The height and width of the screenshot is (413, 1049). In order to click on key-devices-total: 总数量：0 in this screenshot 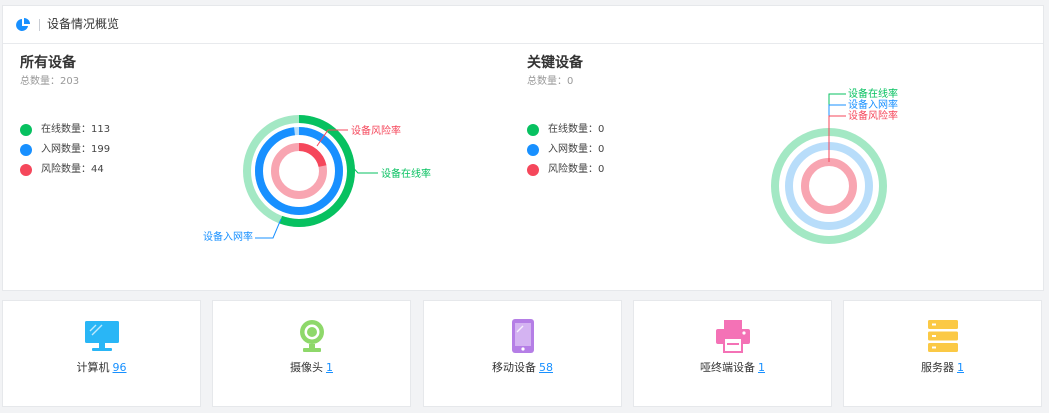, I will do `click(550, 82)`.